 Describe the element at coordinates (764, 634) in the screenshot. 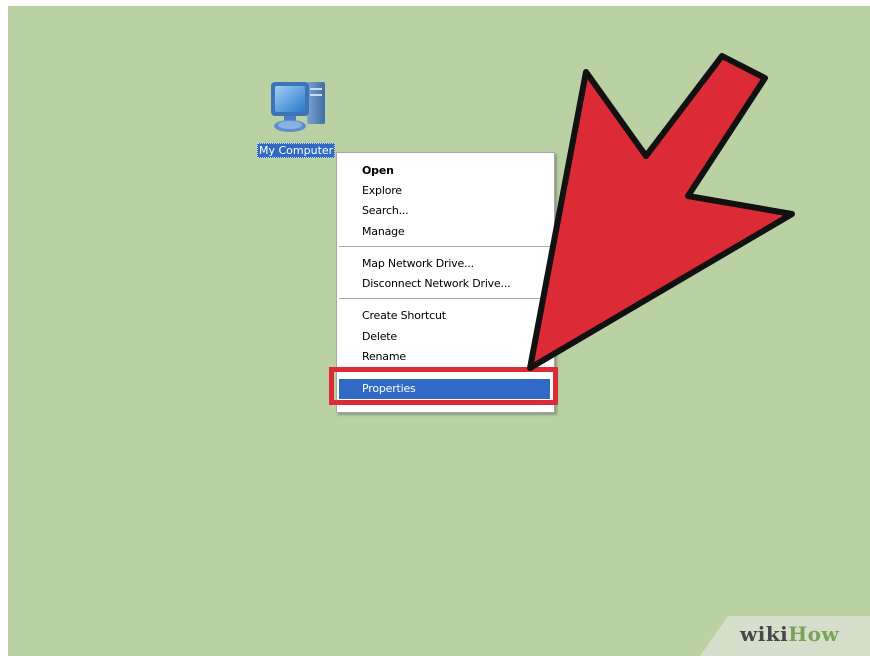

I see `watermark-wiki: wiki` at that location.